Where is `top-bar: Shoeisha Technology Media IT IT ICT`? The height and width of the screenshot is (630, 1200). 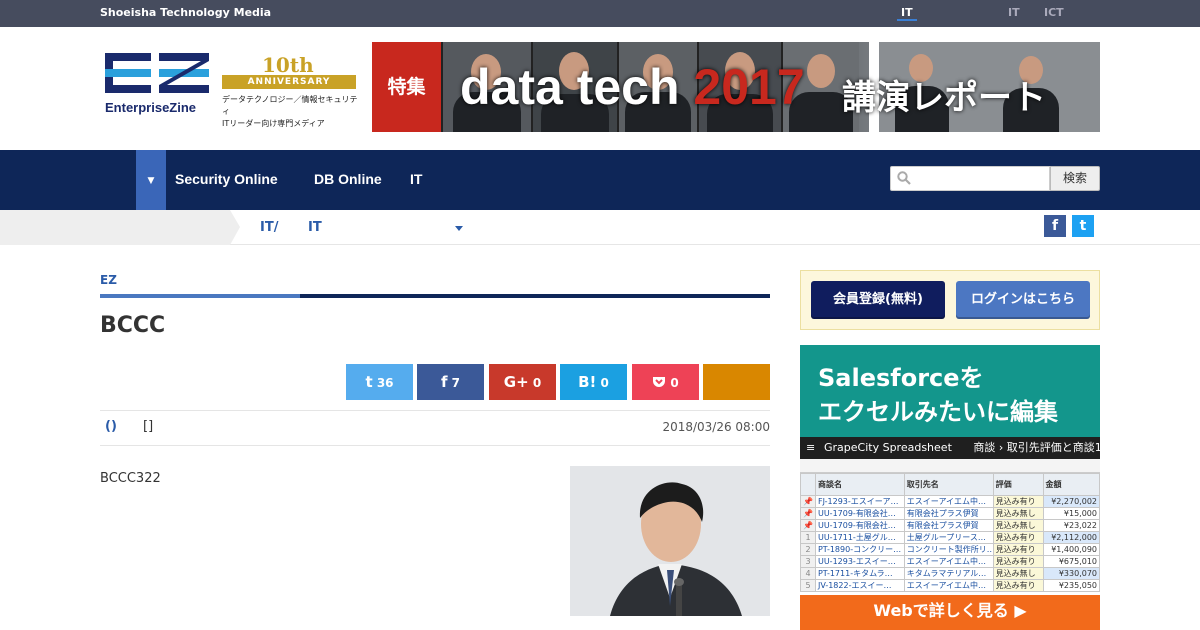
top-bar: Shoeisha Technology Media IT IT ICT is located at coordinates (600, 13).